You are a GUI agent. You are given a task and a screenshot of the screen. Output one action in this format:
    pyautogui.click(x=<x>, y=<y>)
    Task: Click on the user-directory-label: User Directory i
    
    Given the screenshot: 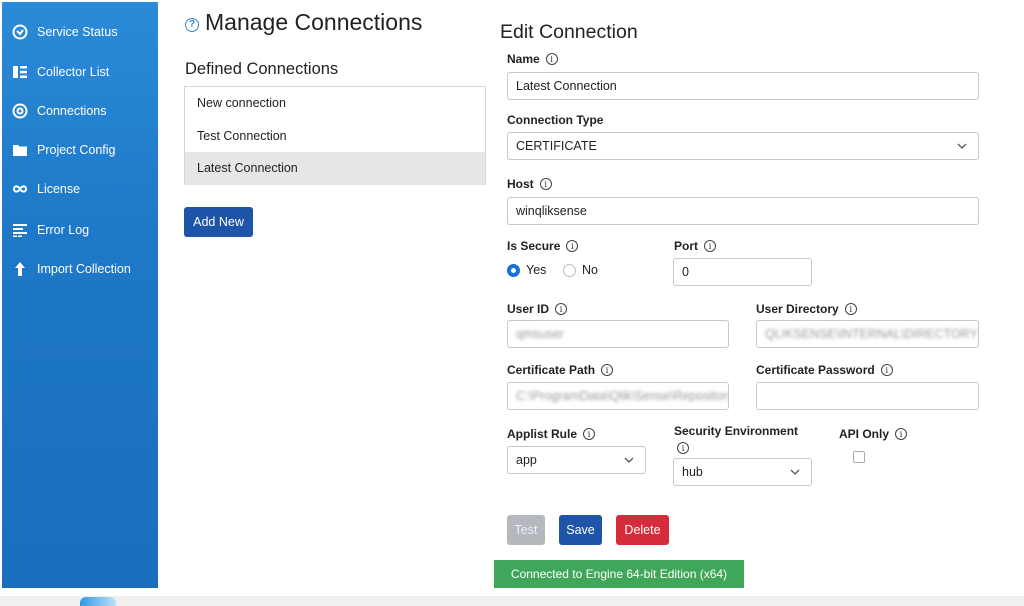 What is the action you would take?
    pyautogui.click(x=806, y=309)
    